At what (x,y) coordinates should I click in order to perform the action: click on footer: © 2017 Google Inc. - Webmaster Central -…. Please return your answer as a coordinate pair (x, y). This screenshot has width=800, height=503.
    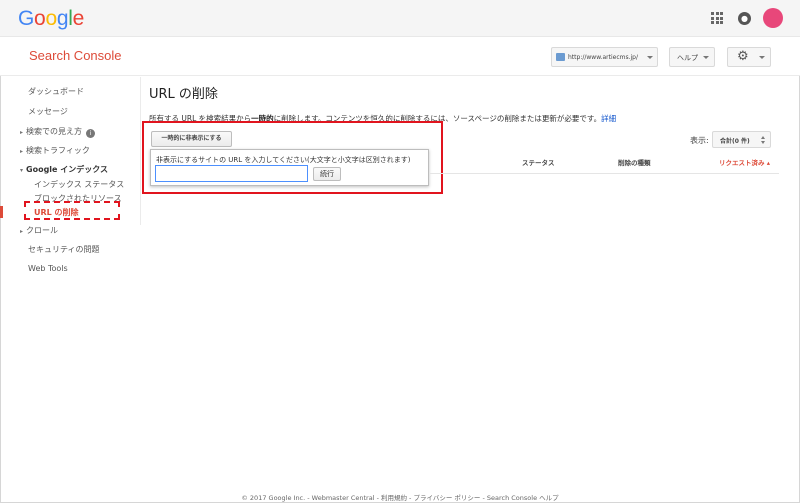
    Looking at the image, I should click on (400, 498).